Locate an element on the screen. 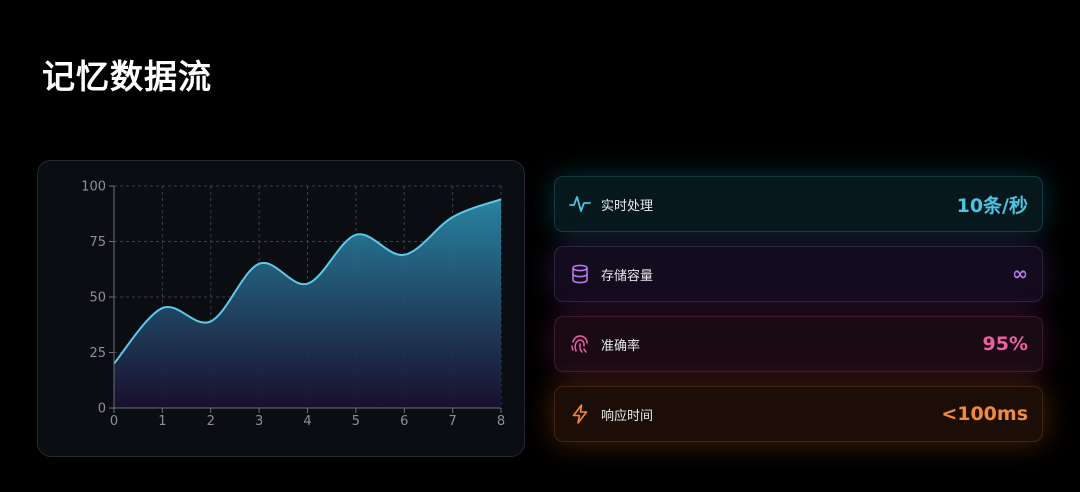 The image size is (1080, 492). y-tick-label: 75 is located at coordinates (97, 242).